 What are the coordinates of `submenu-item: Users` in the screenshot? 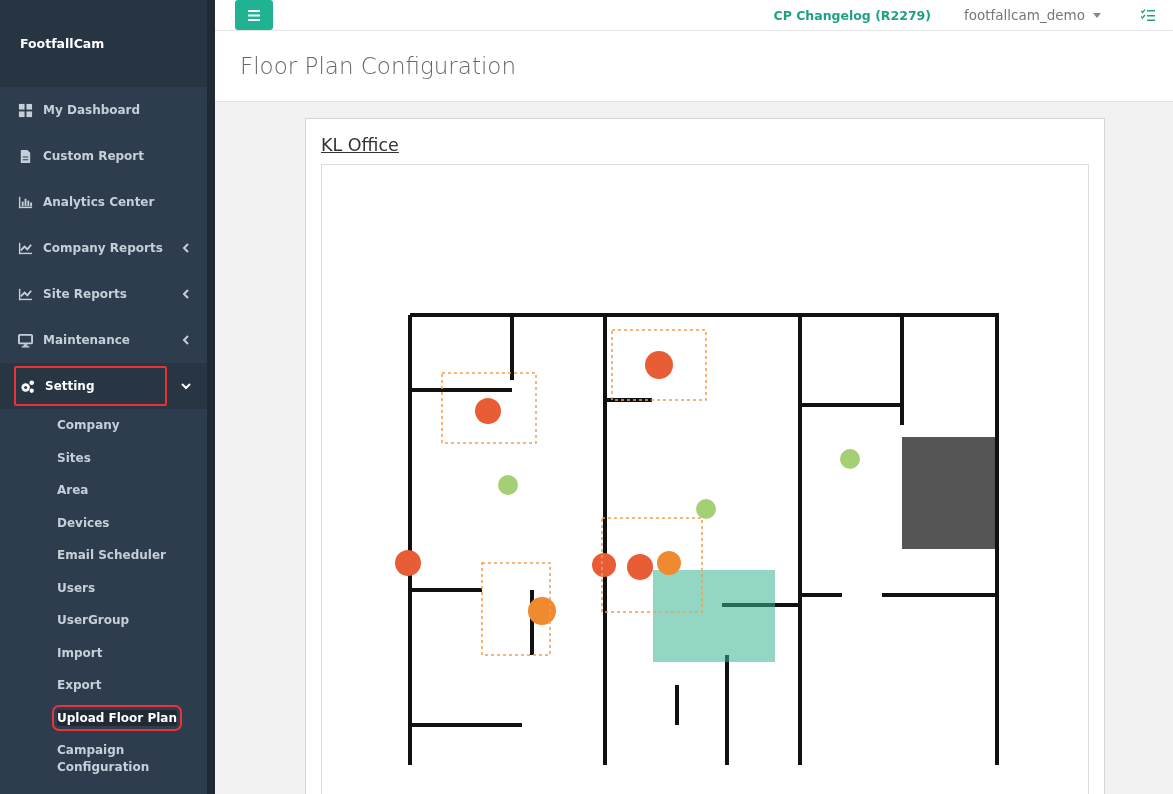 It's located at (112, 587).